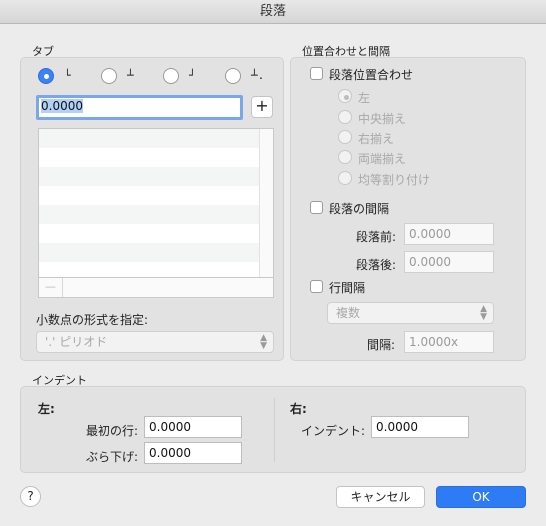 The image size is (546, 526). What do you see at coordinates (382, 159) in the screenshot?
I see `align-justify-label: 両端揃え` at bounding box center [382, 159].